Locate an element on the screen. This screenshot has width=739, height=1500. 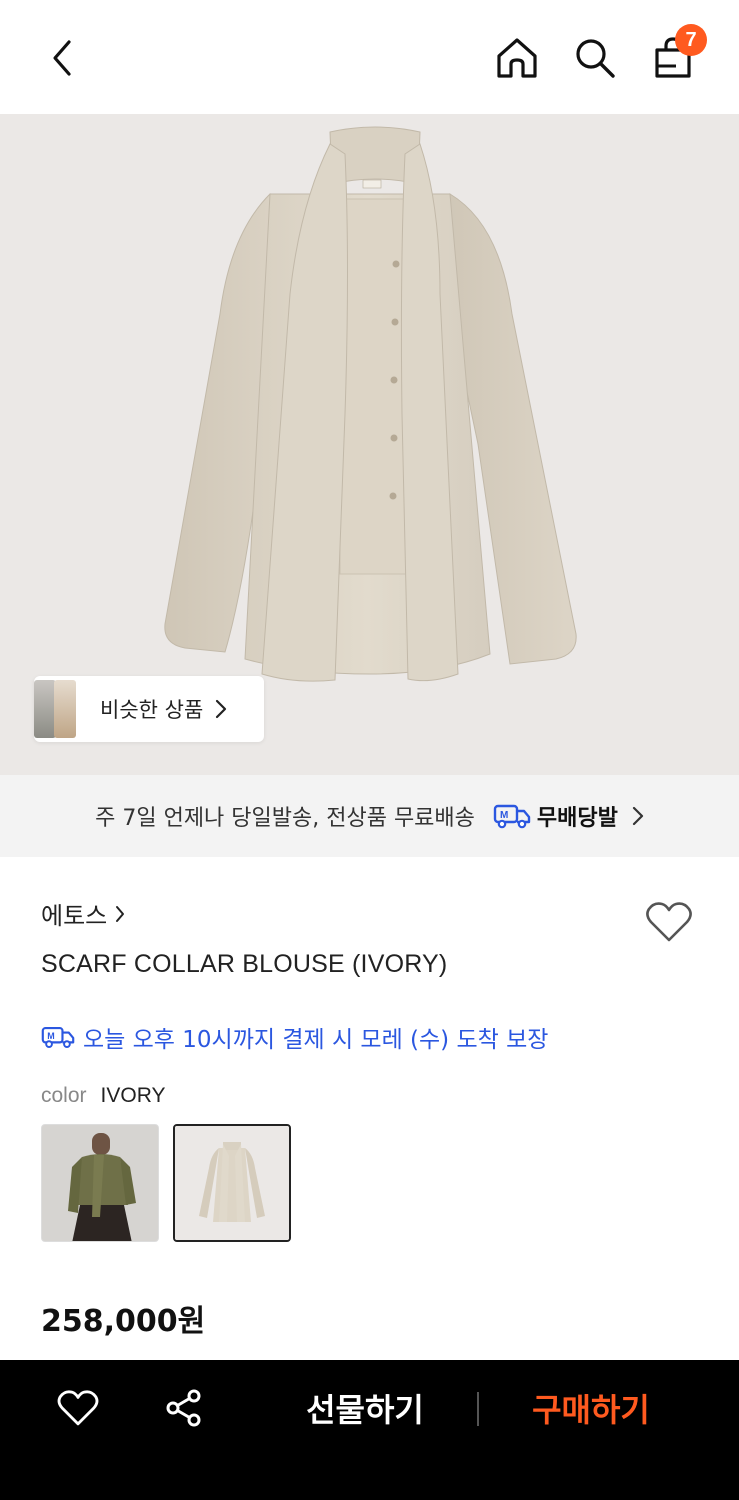
color-swatch-ivory is located at coordinates (232, 1183).